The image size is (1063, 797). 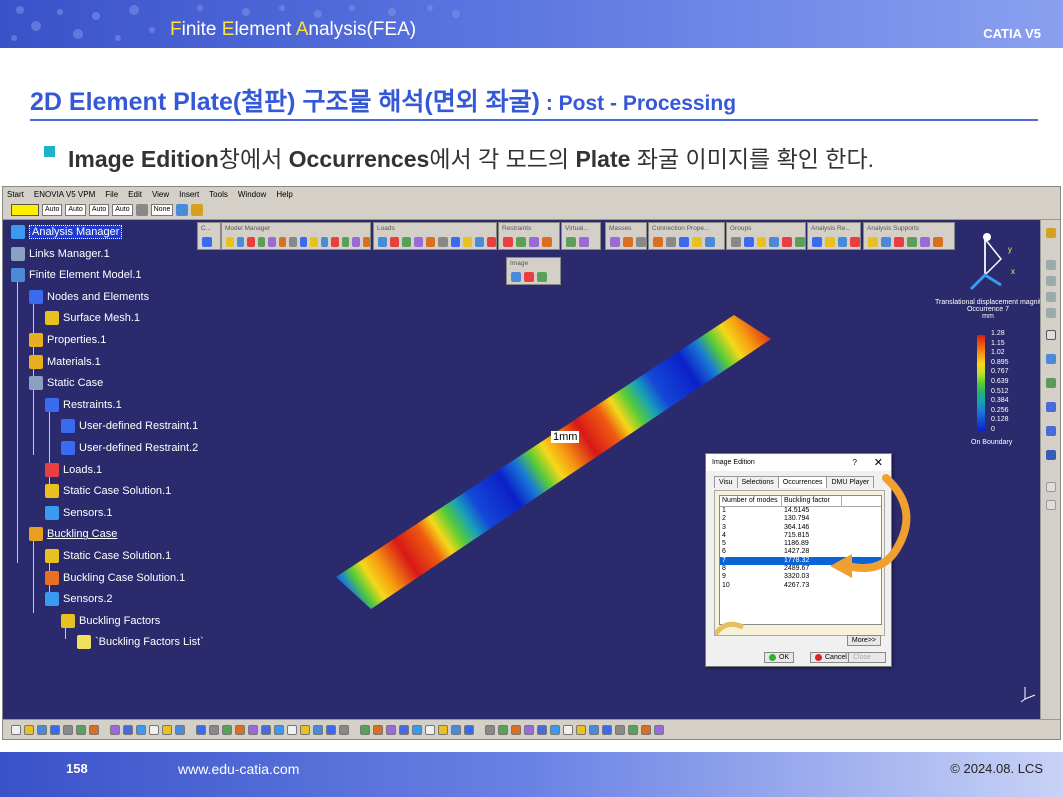 I want to click on painter-icon, so click(x=182, y=210).